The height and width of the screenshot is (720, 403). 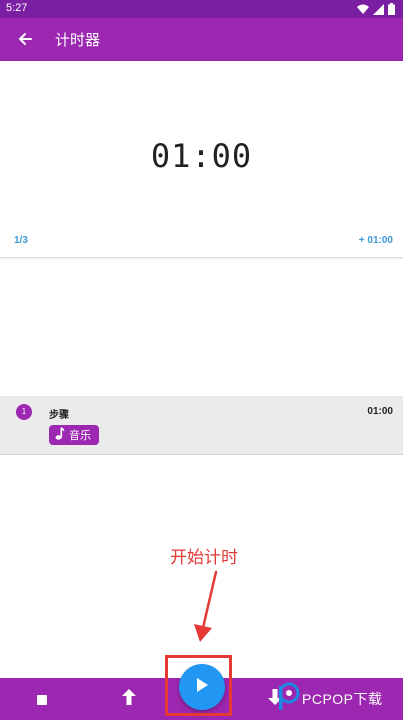 I want to click on move-up-button, so click(x=129, y=699).